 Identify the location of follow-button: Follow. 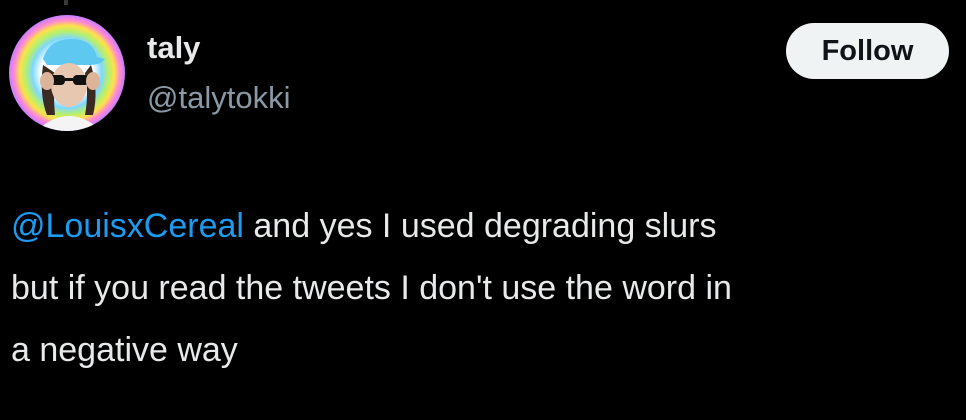
(867, 51).